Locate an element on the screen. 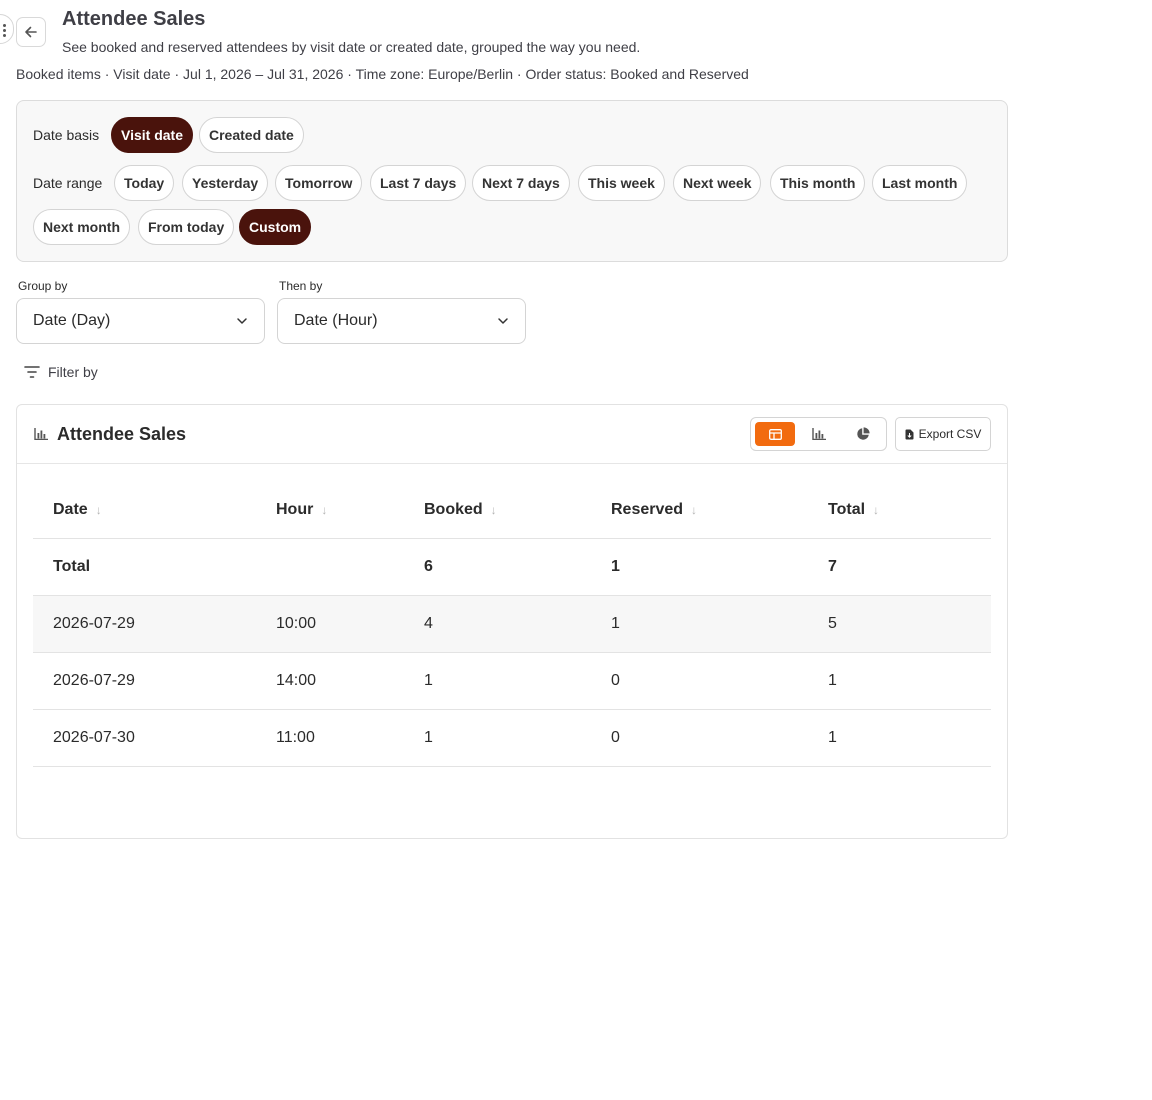 This screenshot has width=1152, height=1100. table-row: 2026-07-30 11:00 1 0 1 is located at coordinates (512, 738).